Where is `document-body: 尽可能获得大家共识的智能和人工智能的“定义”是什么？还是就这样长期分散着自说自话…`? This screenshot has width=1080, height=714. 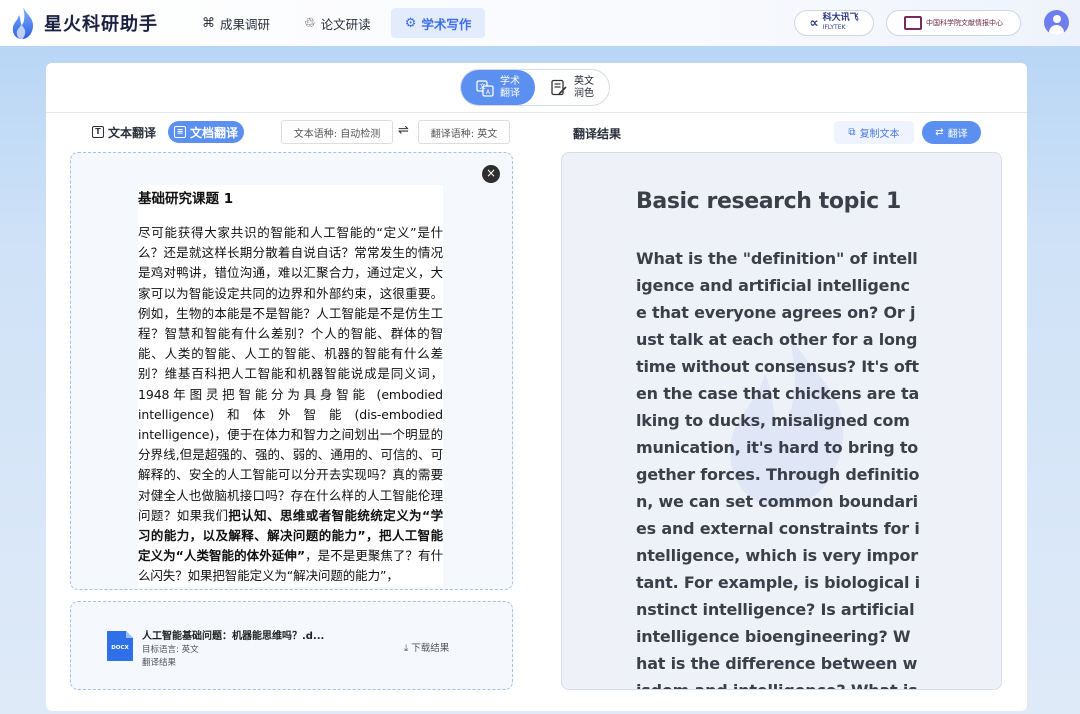
document-body: 尽可能获得大家共识的智能和人工智能的“定义”是什么？还是就这样长期分散着自说自话… is located at coordinates (290, 404).